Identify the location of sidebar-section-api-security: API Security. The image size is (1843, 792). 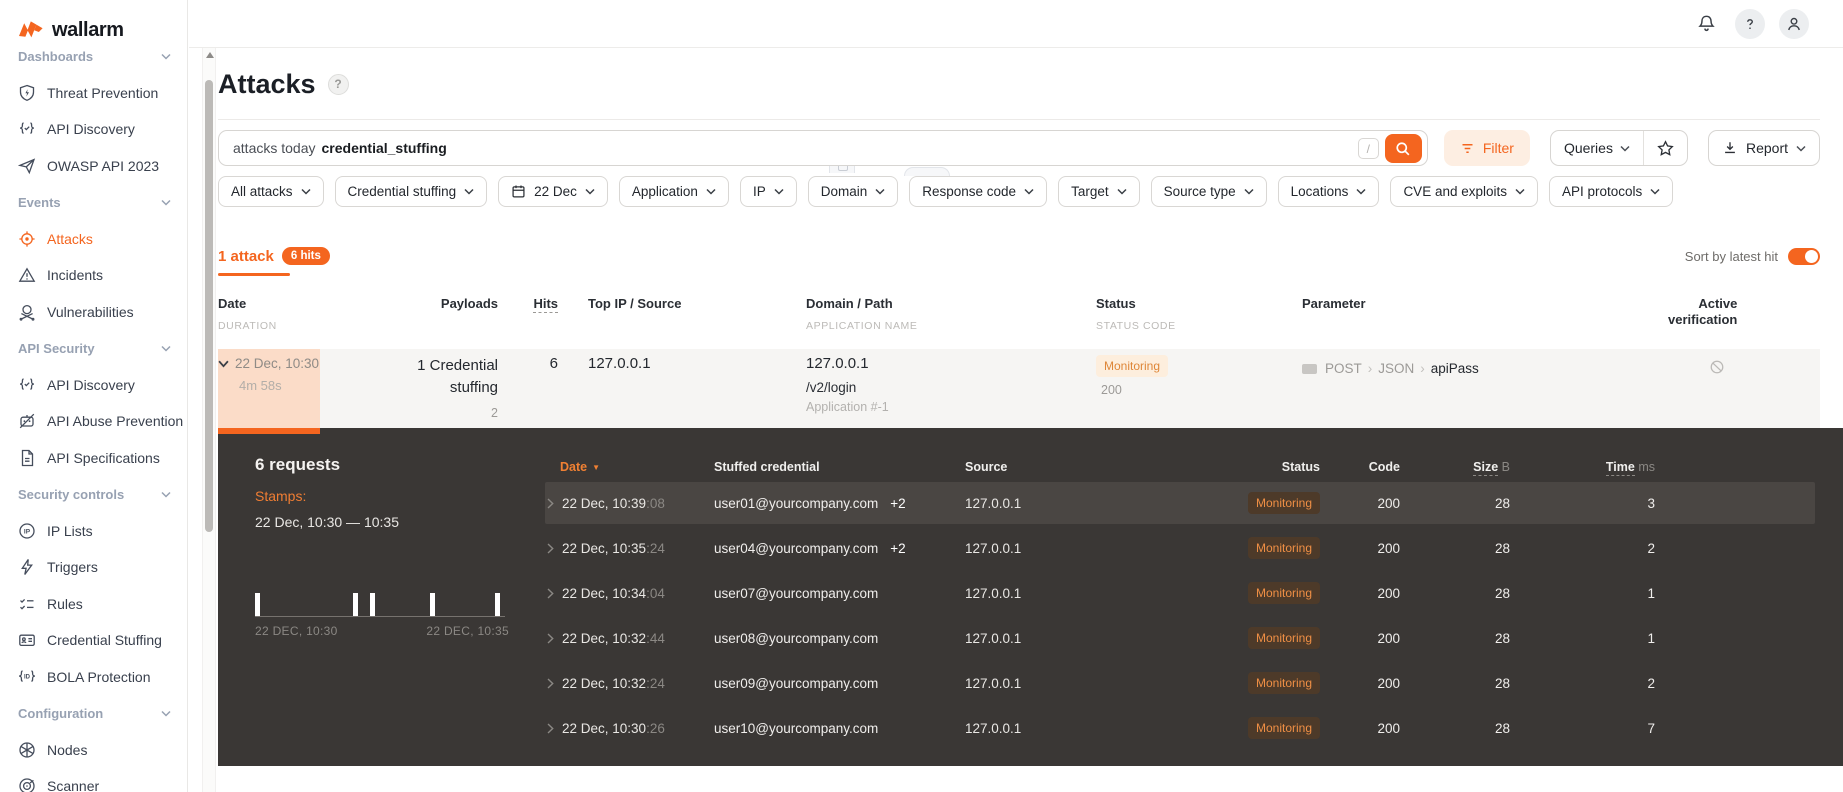
(102, 348).